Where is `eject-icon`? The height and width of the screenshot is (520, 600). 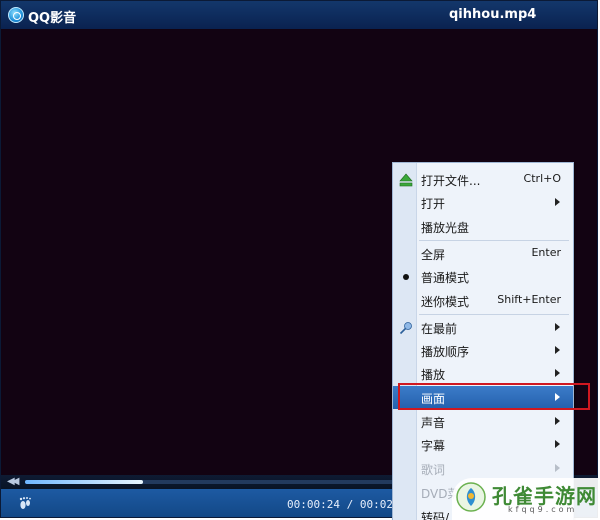 eject-icon is located at coordinates (406, 180).